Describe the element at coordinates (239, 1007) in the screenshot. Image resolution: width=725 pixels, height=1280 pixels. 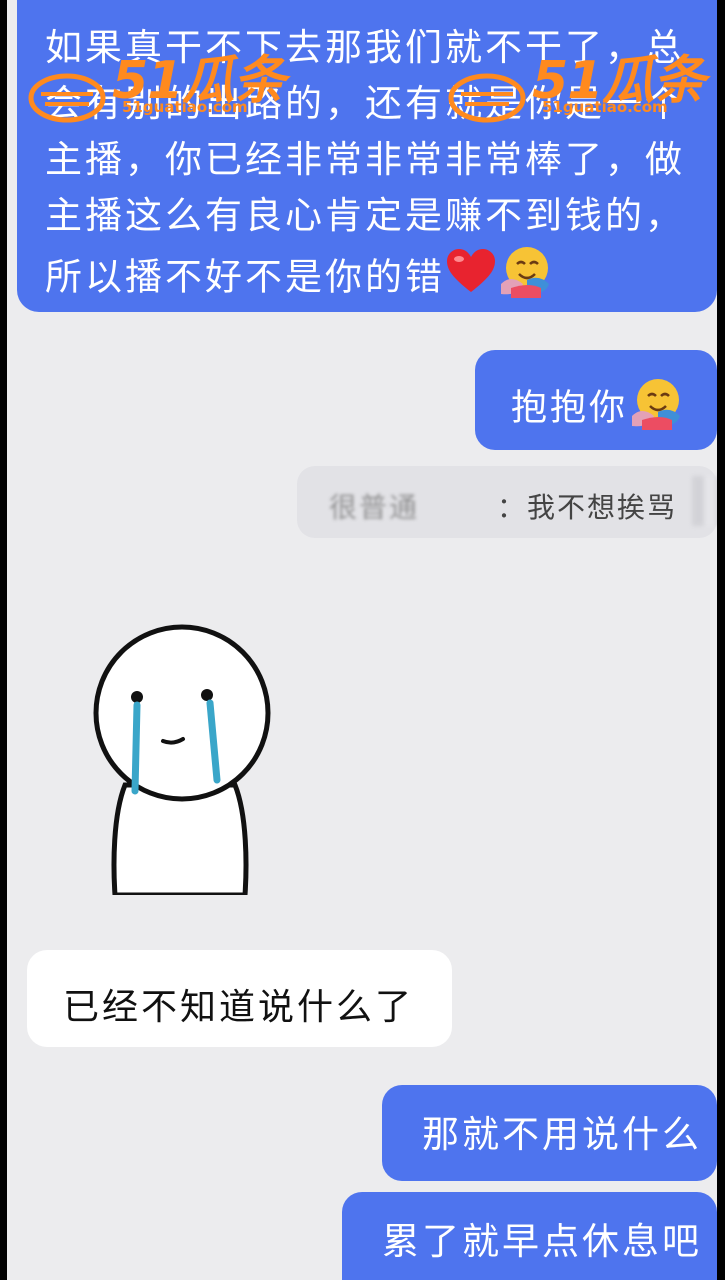
I see `message-text: 已经不知道说什么了` at that location.